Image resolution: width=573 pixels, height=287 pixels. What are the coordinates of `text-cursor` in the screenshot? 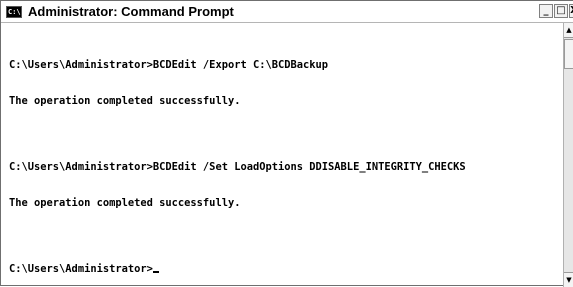 It's located at (155, 272).